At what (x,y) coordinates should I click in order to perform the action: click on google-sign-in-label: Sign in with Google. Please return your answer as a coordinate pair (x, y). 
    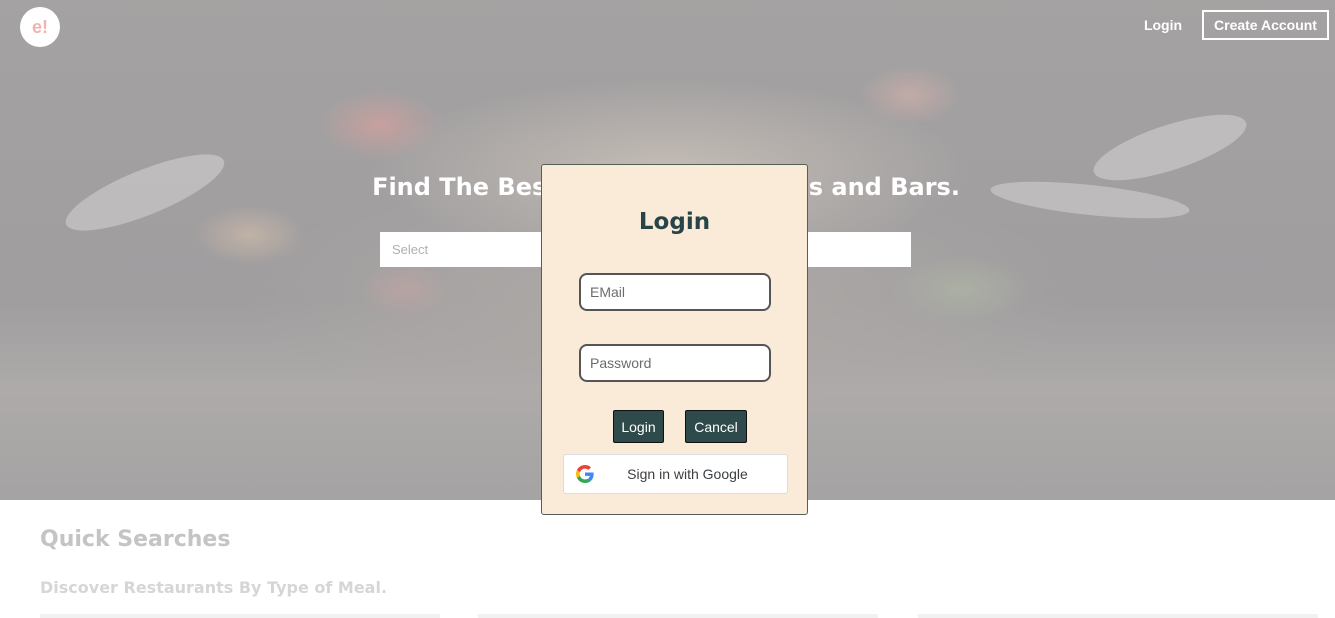
    Looking at the image, I should click on (687, 474).